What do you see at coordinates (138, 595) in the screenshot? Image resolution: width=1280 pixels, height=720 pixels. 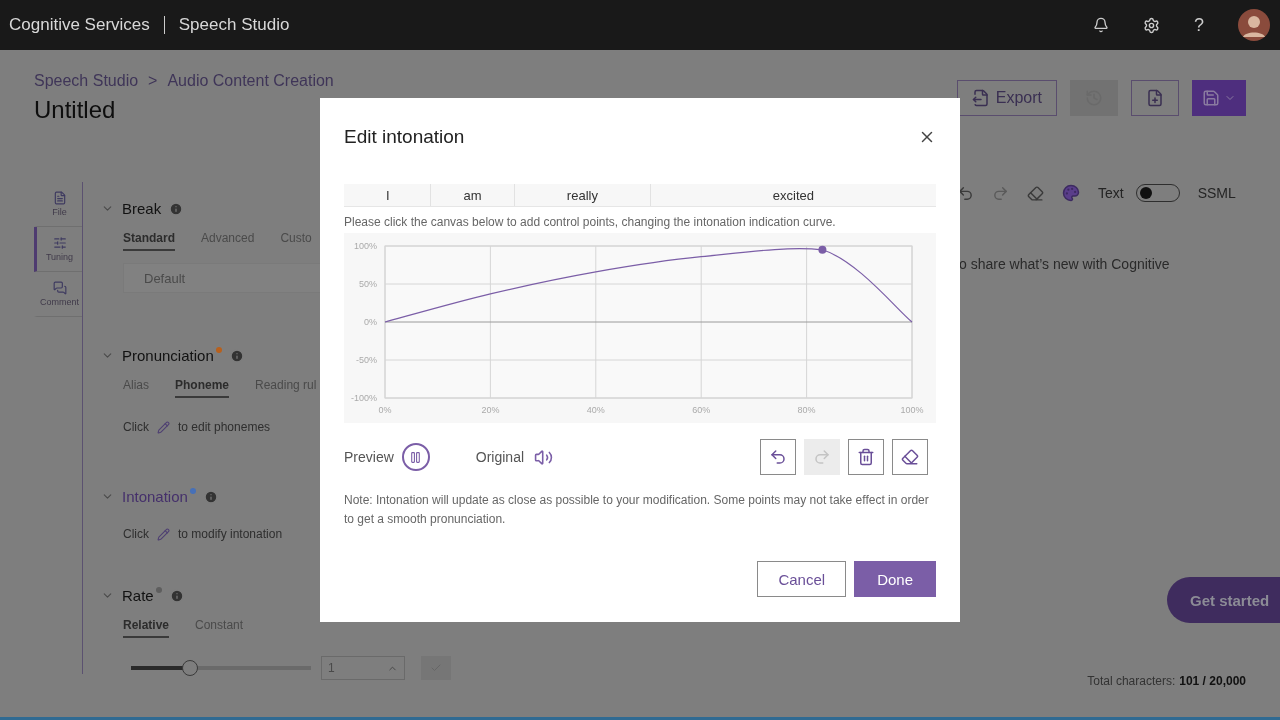 I see `section-title: Rate` at bounding box center [138, 595].